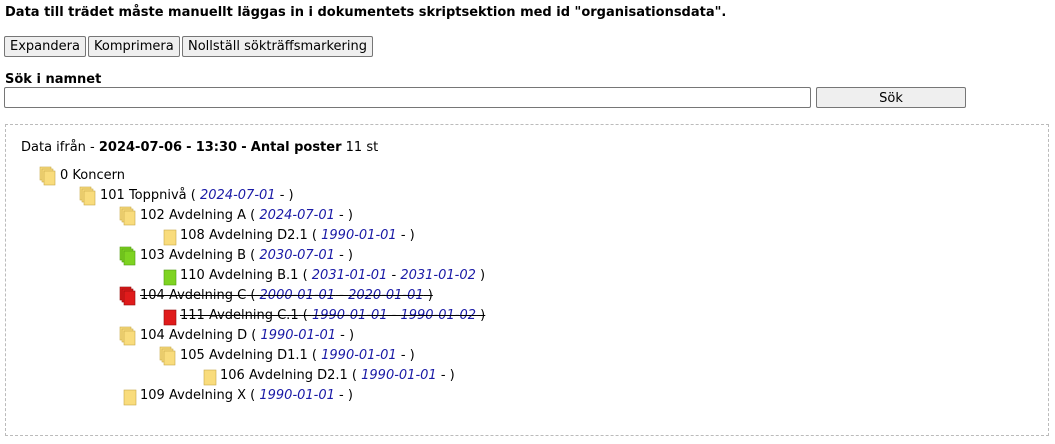 This screenshot has width=1055, height=444. Describe the element at coordinates (438, 315) in the screenshot. I see `valid-to-date: 1990-01-02` at that location.